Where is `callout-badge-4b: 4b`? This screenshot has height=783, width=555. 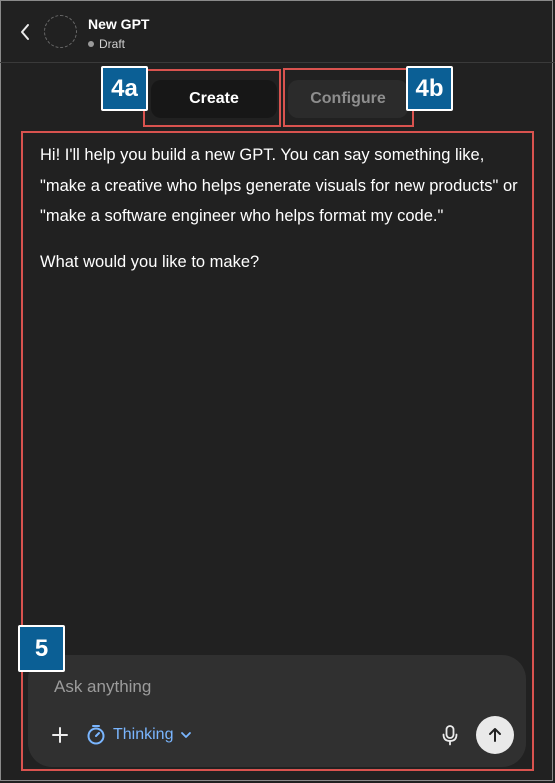 callout-badge-4b: 4b is located at coordinates (429, 88).